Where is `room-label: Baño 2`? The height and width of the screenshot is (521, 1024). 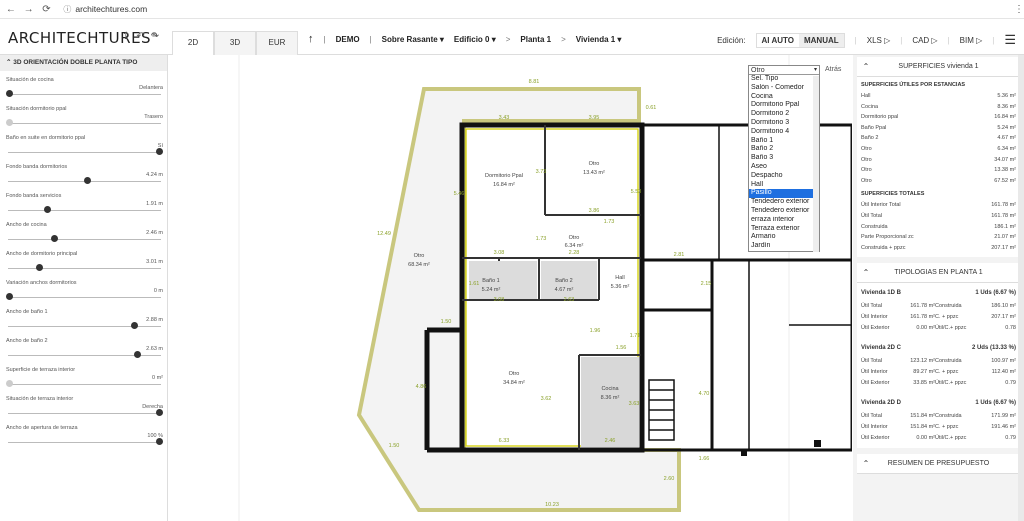 room-label: Baño 2 is located at coordinates (563, 281).